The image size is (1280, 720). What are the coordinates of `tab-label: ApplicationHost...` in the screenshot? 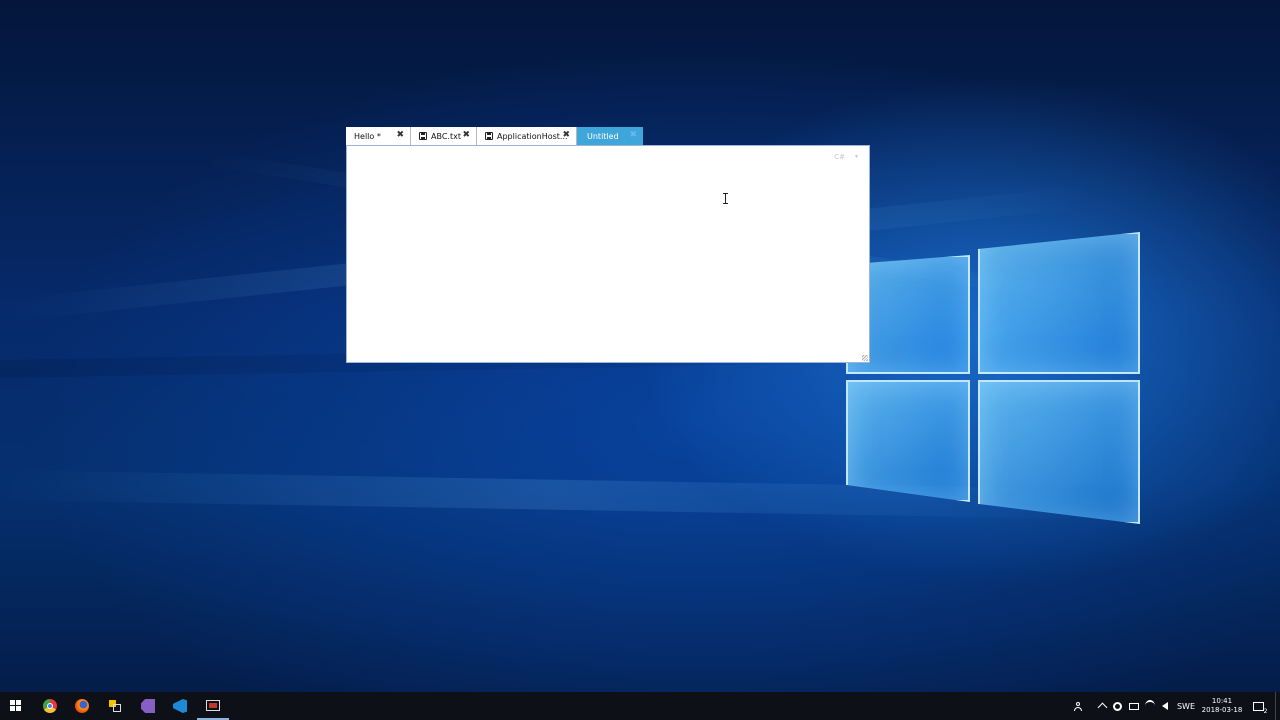 It's located at (532, 136).